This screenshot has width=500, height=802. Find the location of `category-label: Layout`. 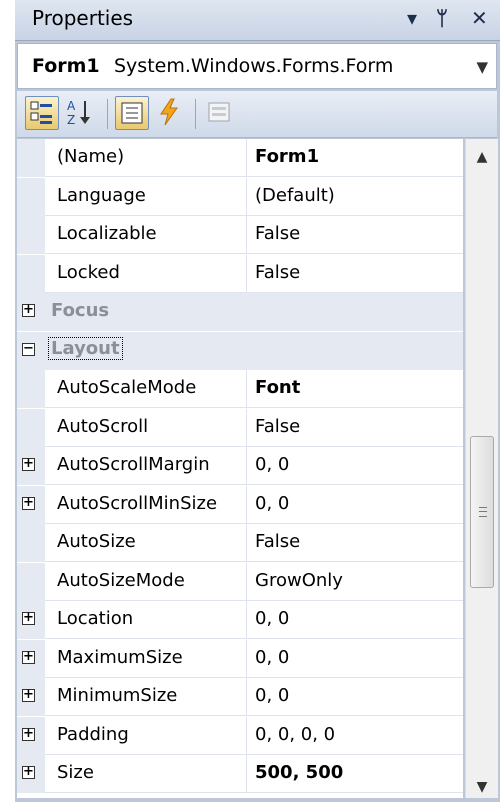

category-label: Layout is located at coordinates (85, 348).